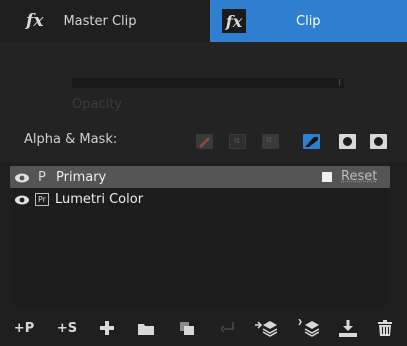  What do you see at coordinates (327, 177) in the screenshot?
I see `reset-checkbox` at bounding box center [327, 177].